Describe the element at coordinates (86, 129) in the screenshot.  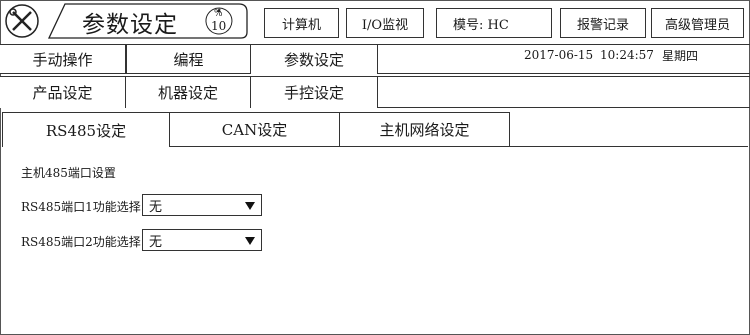
I see `tab-rs485-settings: RS485设定` at that location.